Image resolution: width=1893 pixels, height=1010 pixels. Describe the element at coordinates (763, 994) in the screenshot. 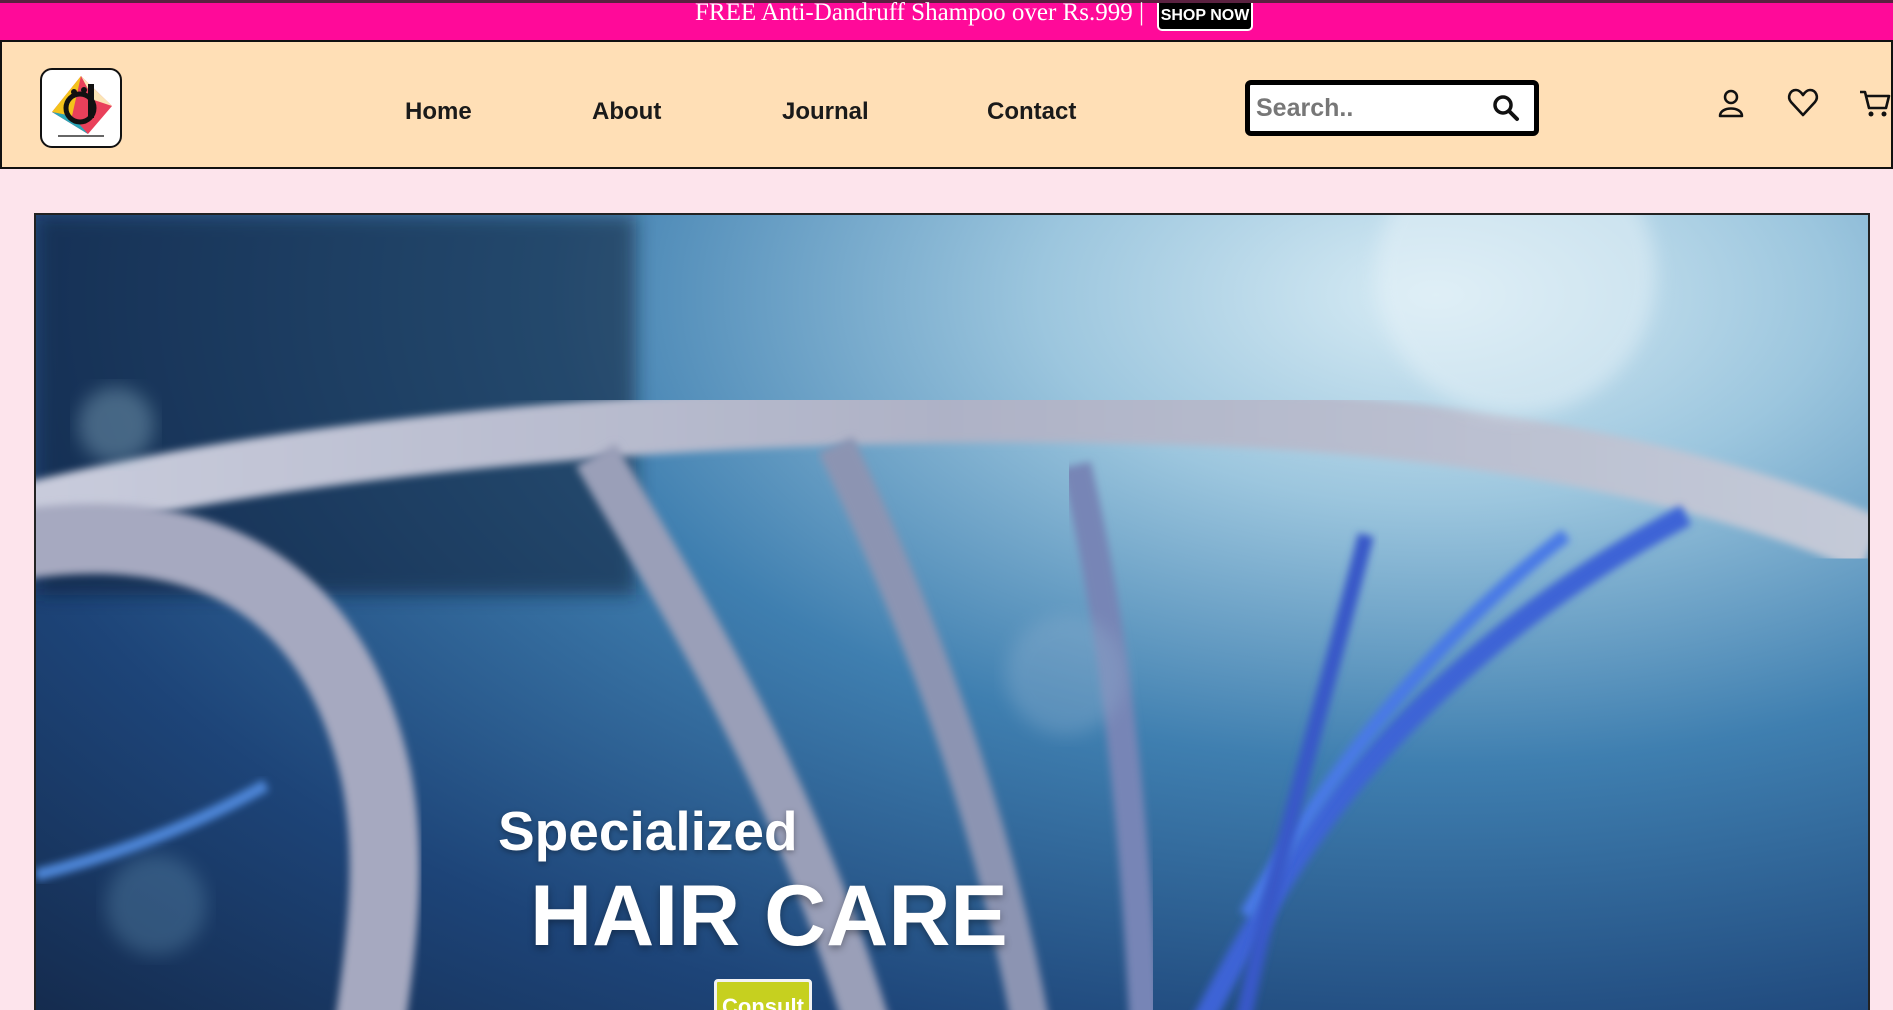

I see `consult-button: Consult` at that location.